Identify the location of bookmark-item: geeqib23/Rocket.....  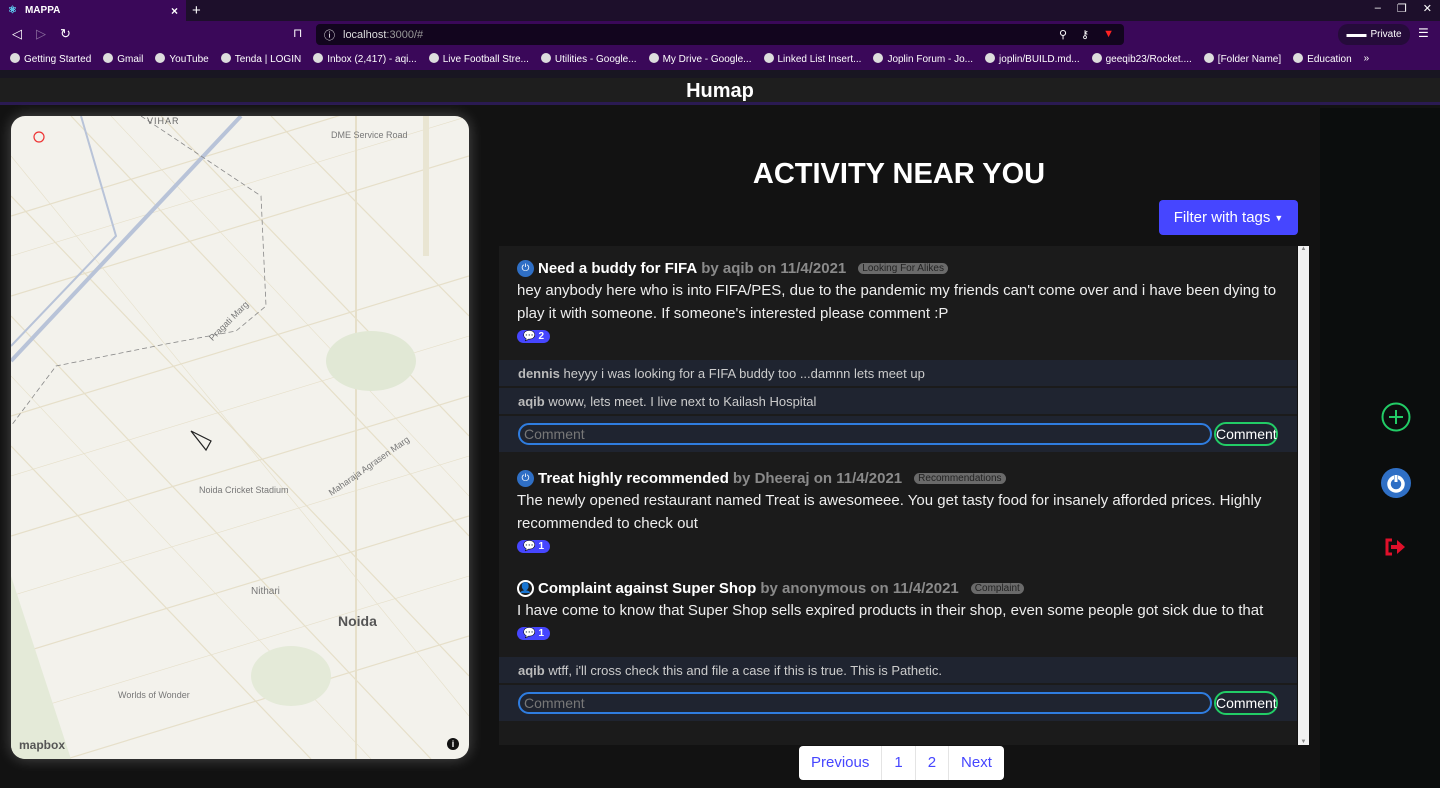
(1141, 58).